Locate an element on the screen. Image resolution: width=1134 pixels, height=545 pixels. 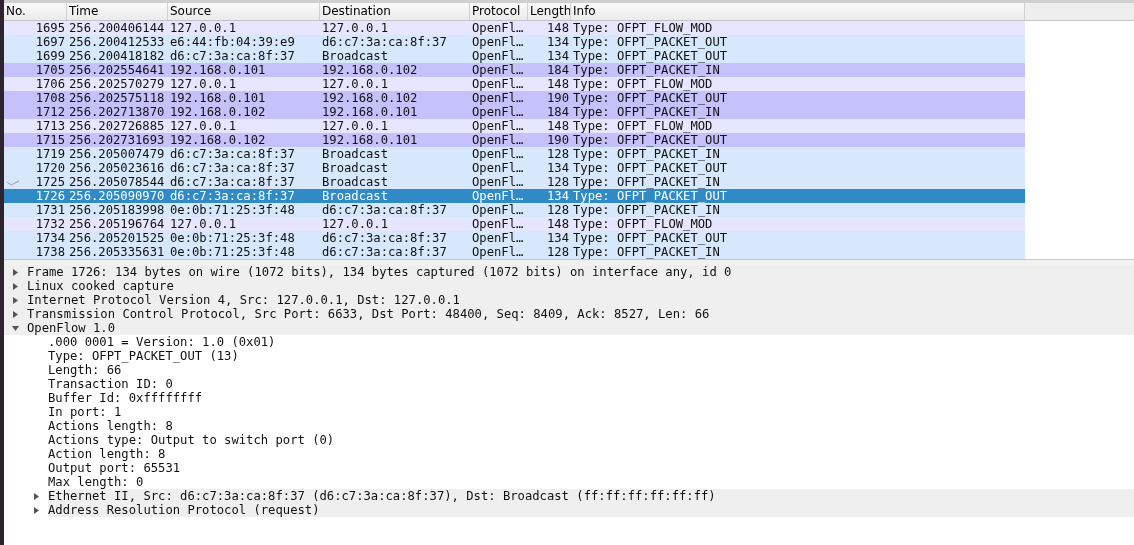
table-cell: 1695 is located at coordinates (50, 28).